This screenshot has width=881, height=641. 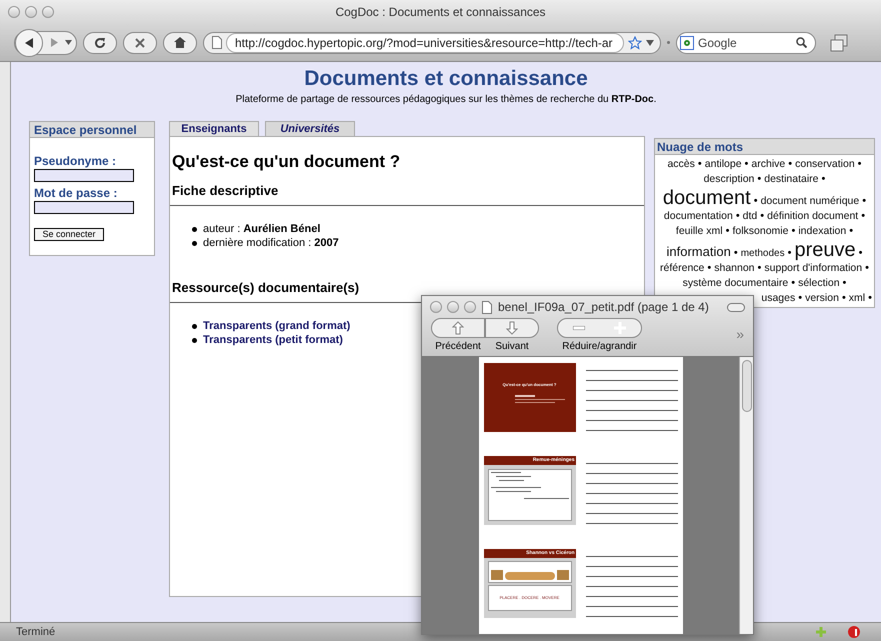 What do you see at coordinates (214, 128) in the screenshot?
I see `tab: Enseignants` at bounding box center [214, 128].